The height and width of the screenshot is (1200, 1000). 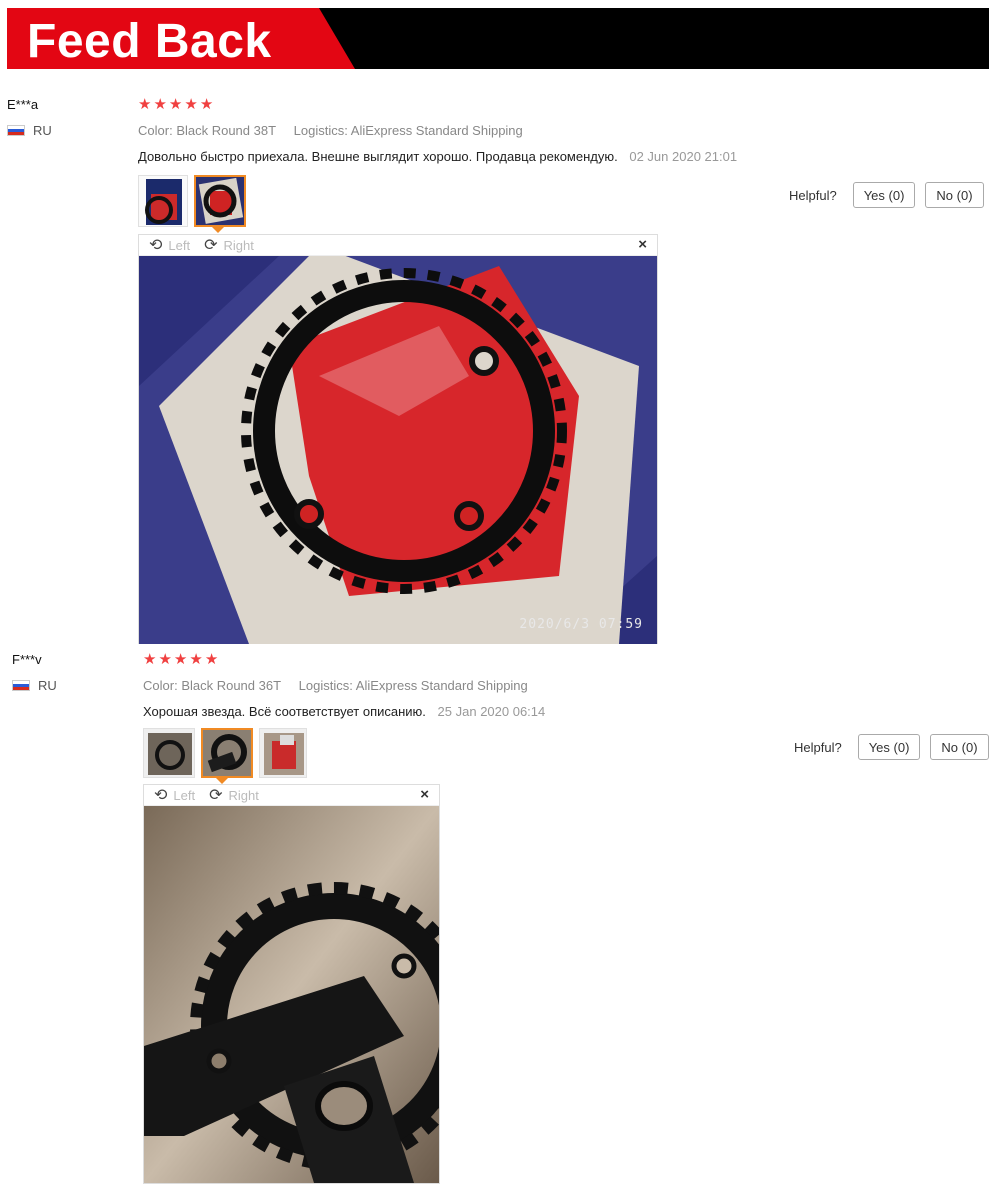 I want to click on color-value: Black Round 36T, so click(x=231, y=685).